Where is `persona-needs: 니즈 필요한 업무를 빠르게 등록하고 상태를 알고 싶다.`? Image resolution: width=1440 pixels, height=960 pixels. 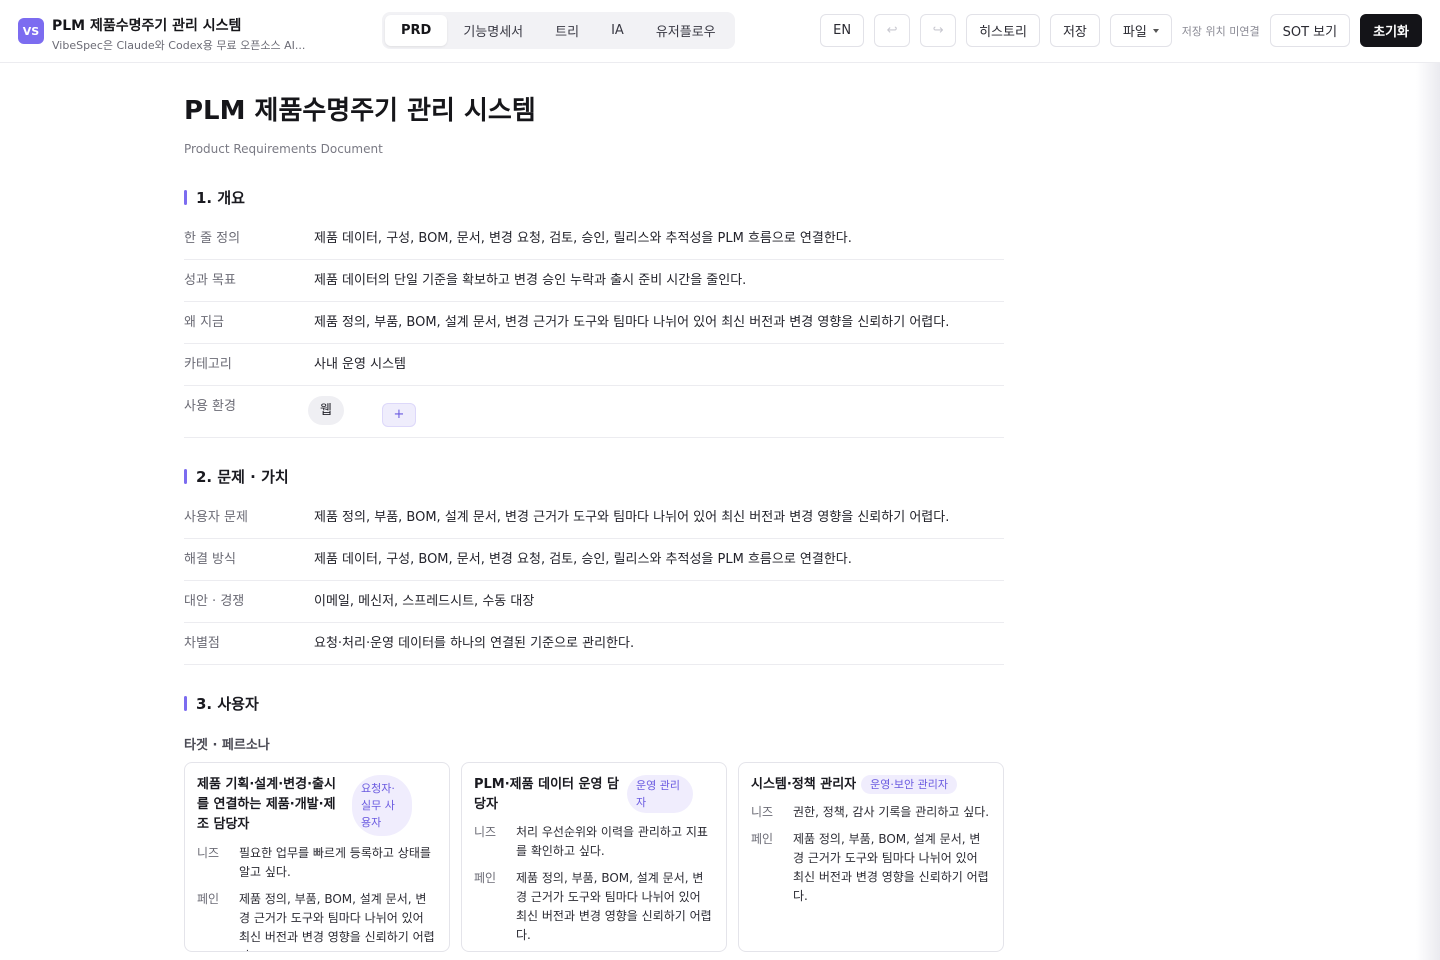 persona-needs: 니즈 필요한 업무를 빠르게 등록하고 상태를 알고 싶다. is located at coordinates (317, 863).